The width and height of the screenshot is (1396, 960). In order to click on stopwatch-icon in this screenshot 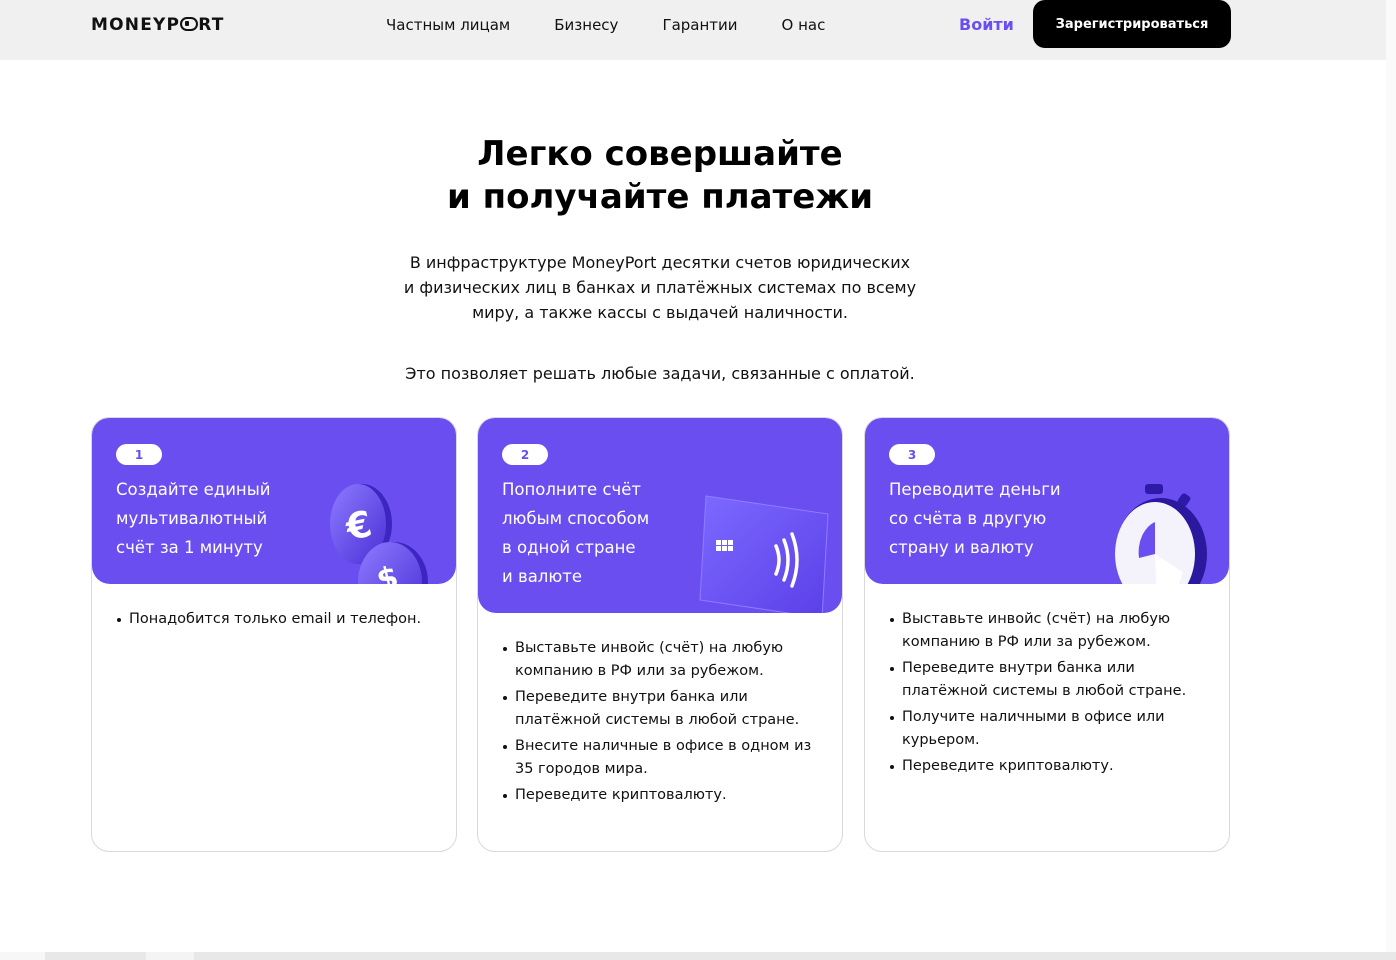, I will do `click(1161, 534)`.